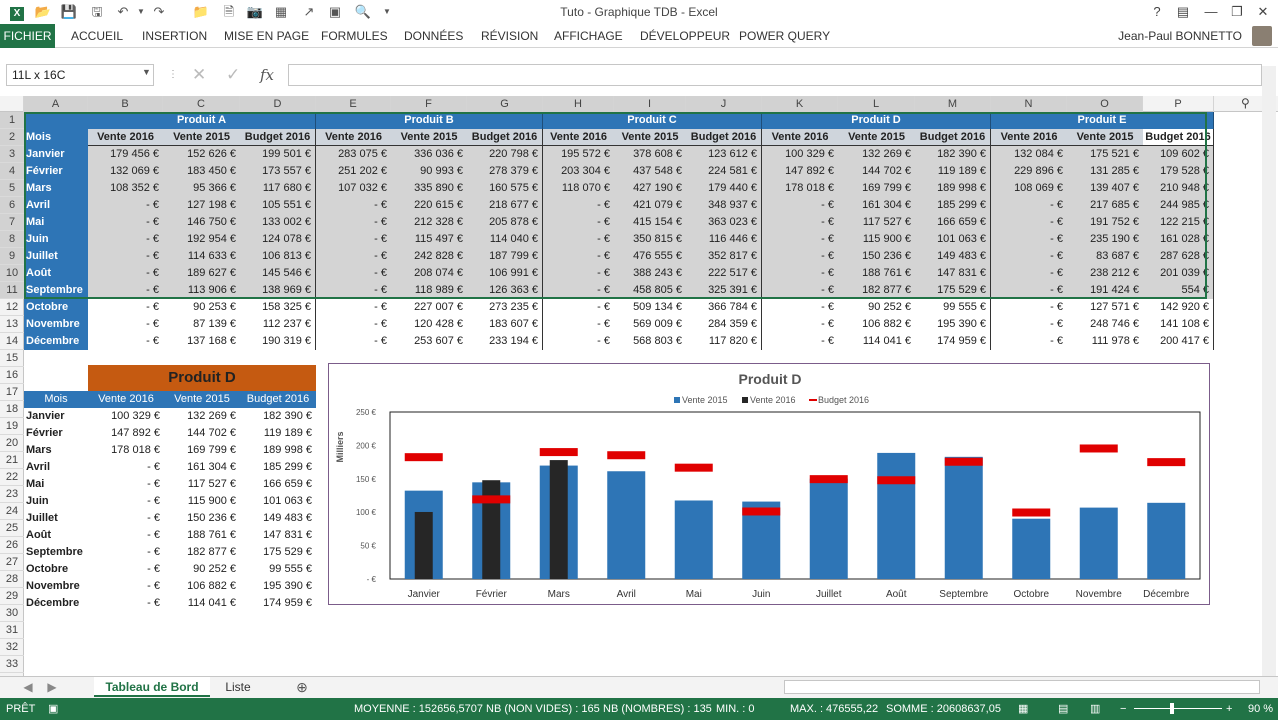 The width and height of the screenshot is (1278, 720). Describe the element at coordinates (12, 528) in the screenshot. I see `row-header-25: 25` at that location.